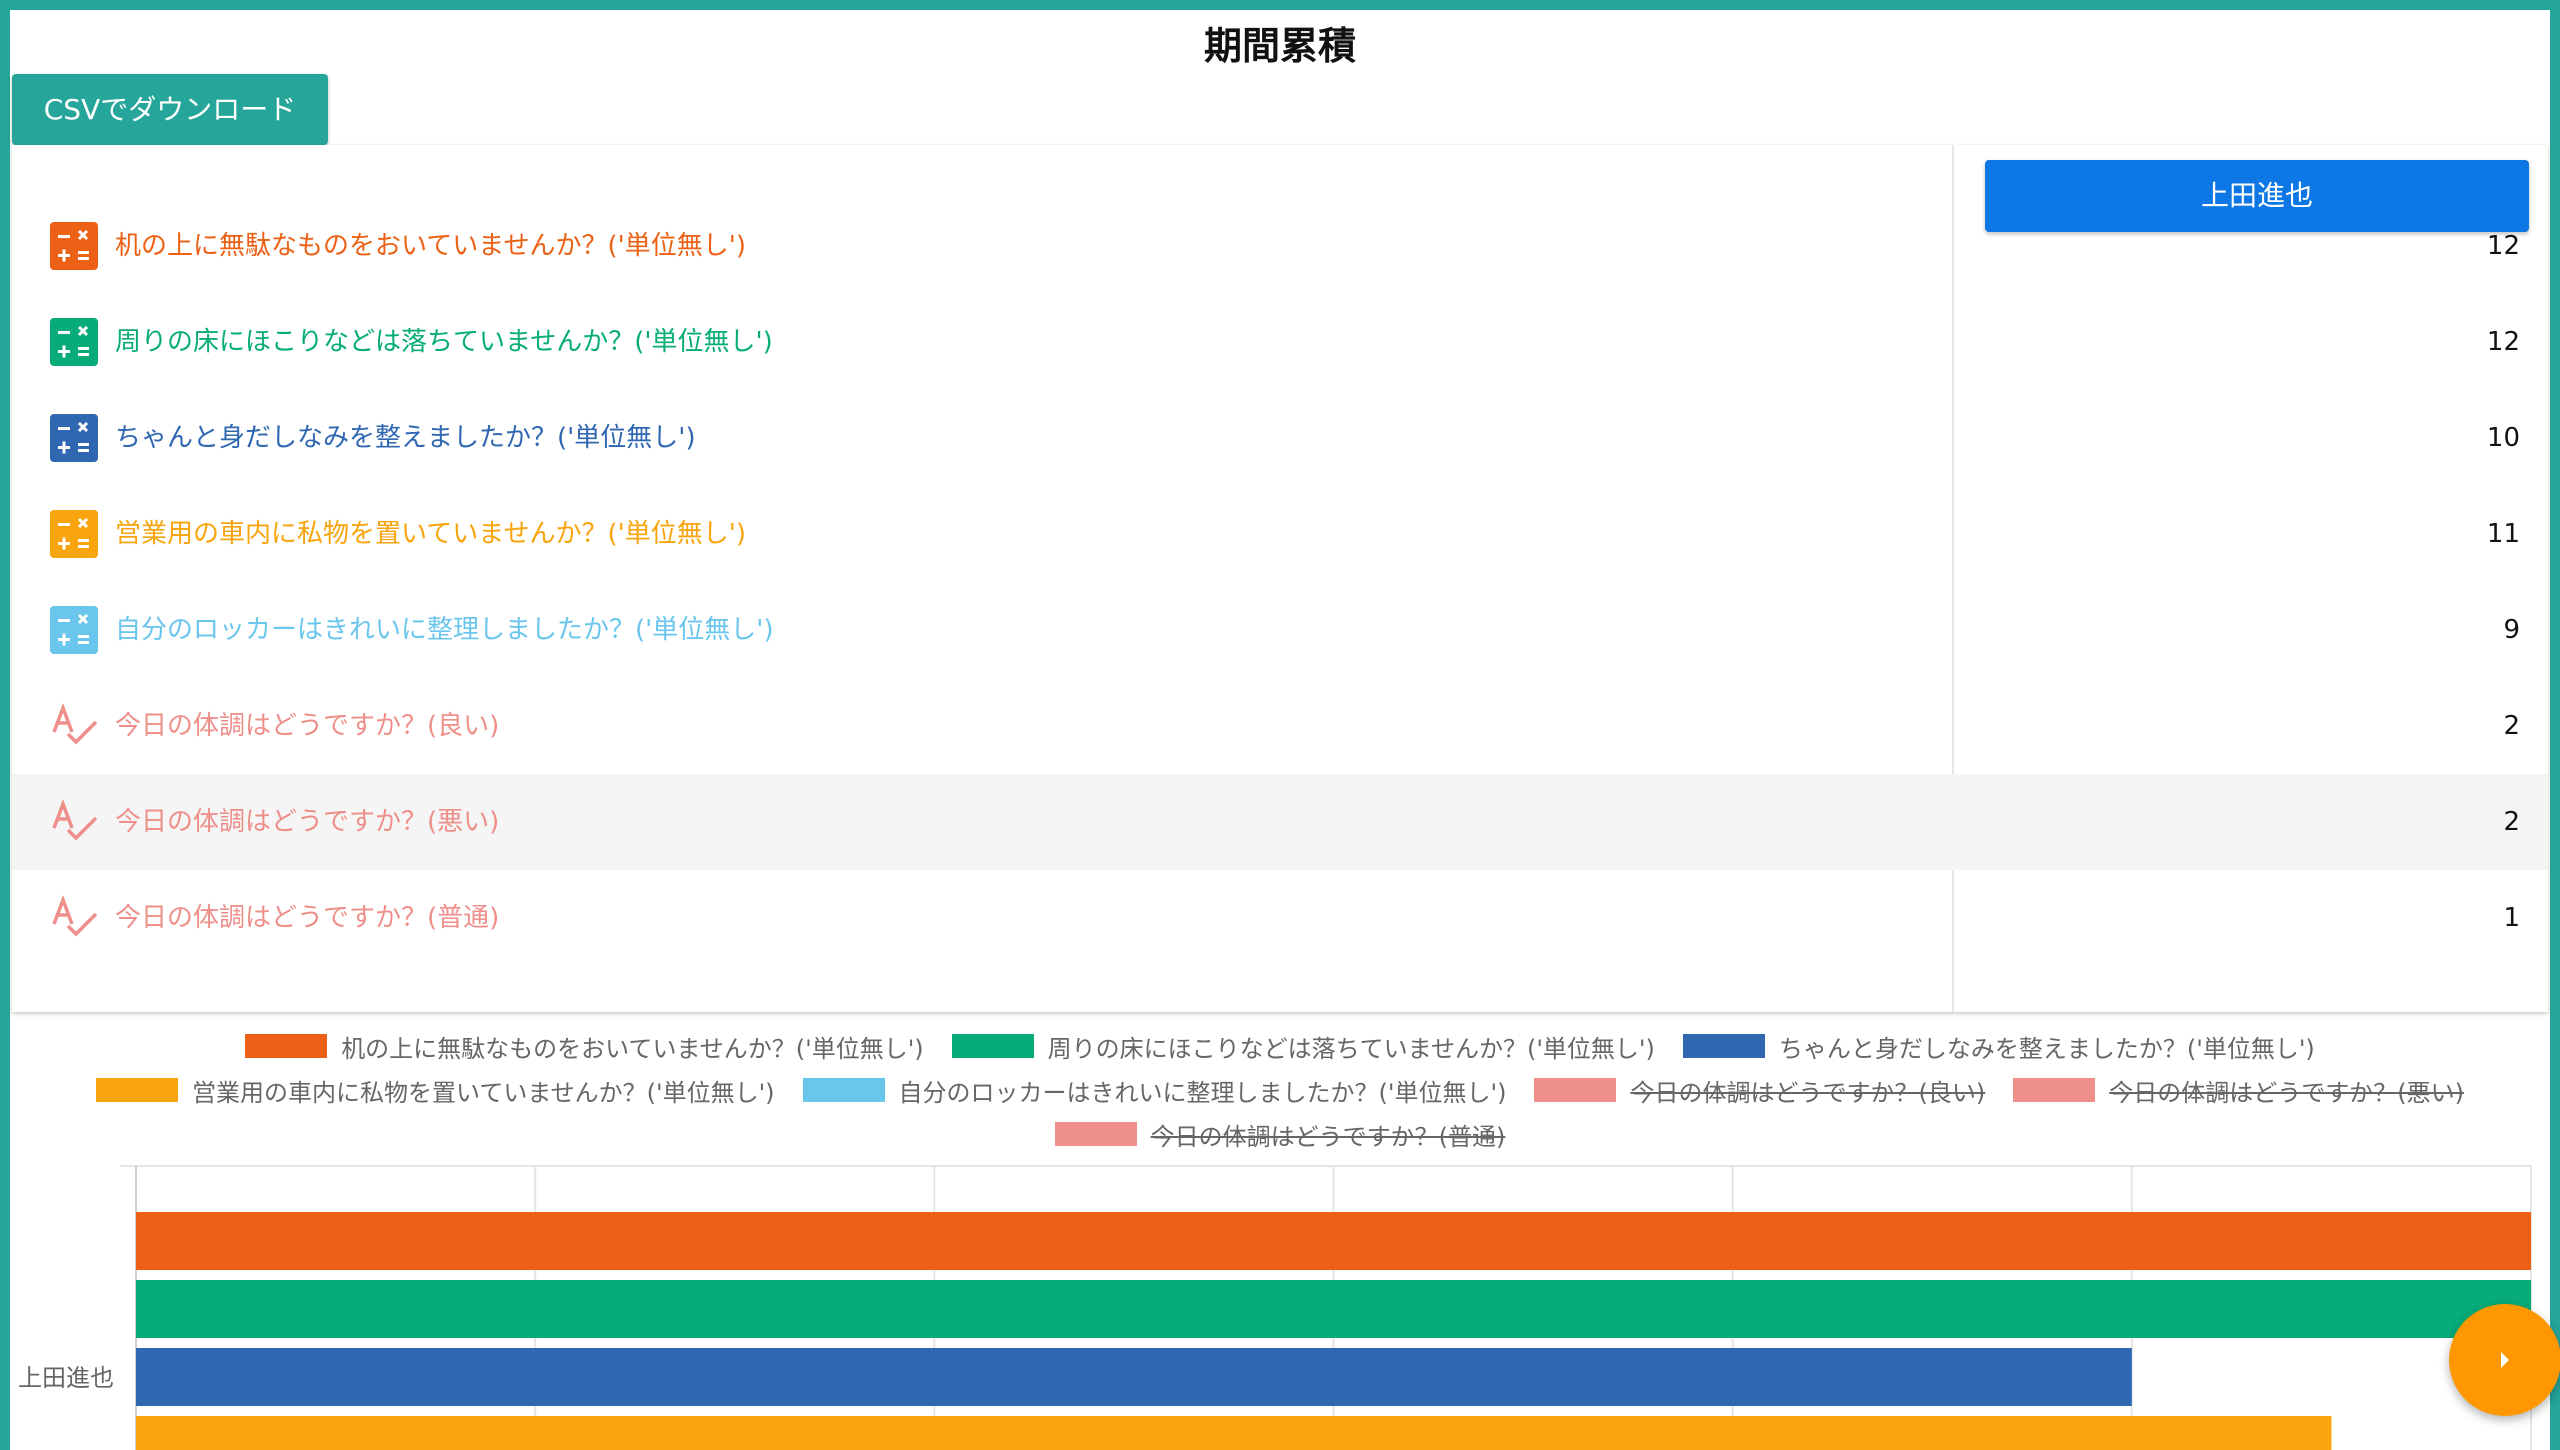  I want to click on next-page-button, so click(2504, 1360).